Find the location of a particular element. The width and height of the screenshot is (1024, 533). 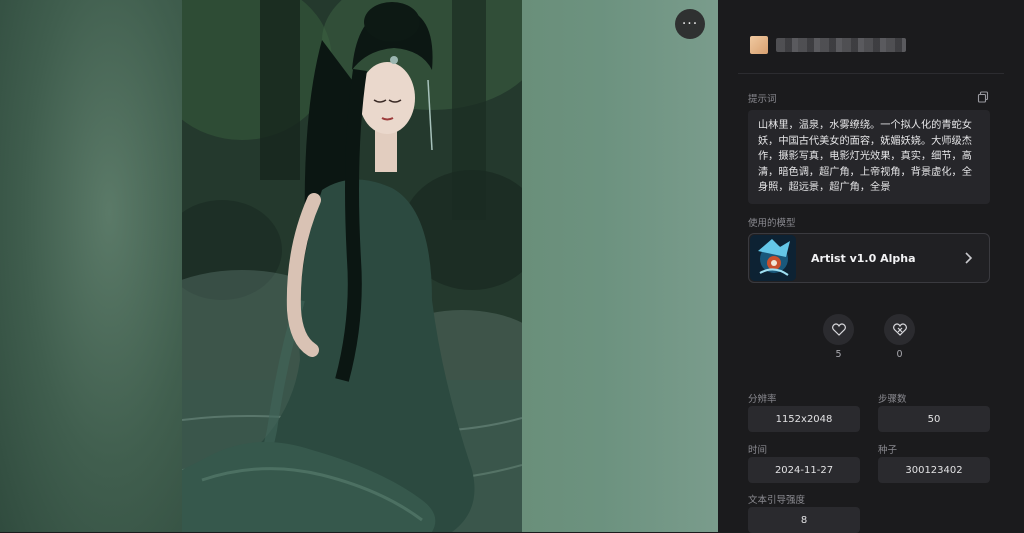

model-card: Artist v1.0 Alpha is located at coordinates (869, 258).